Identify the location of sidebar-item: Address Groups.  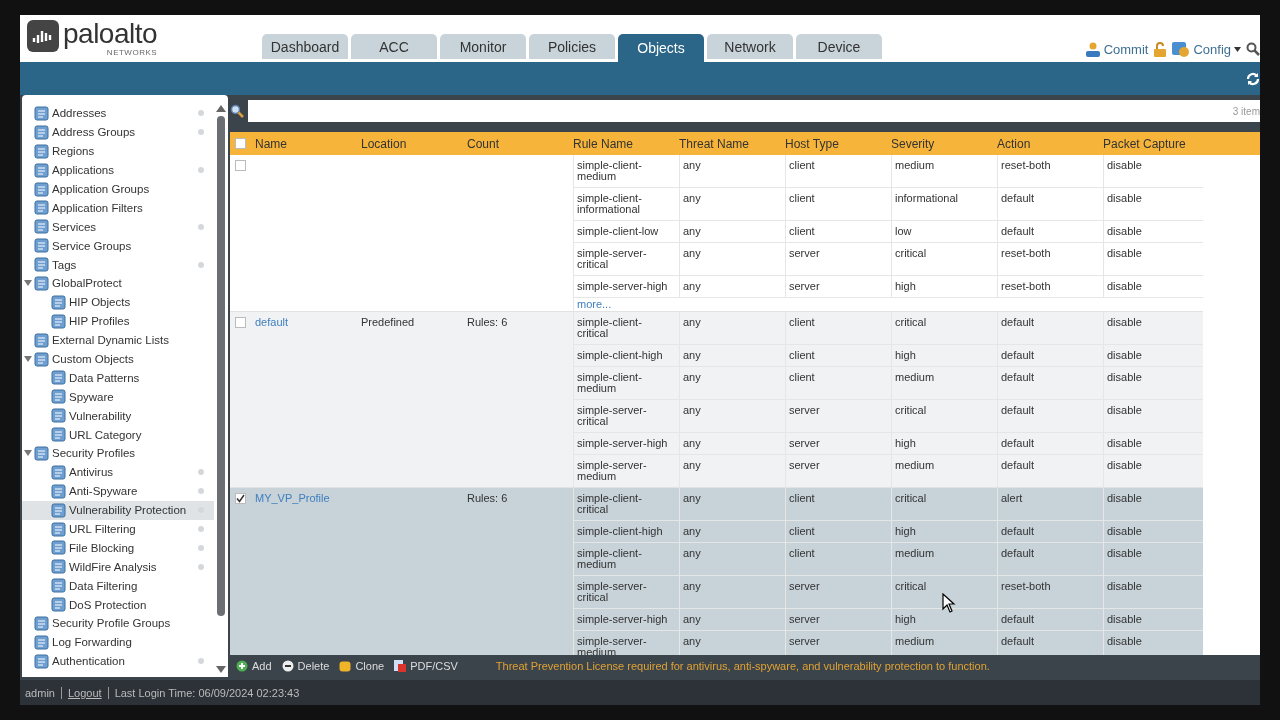
(118, 132).